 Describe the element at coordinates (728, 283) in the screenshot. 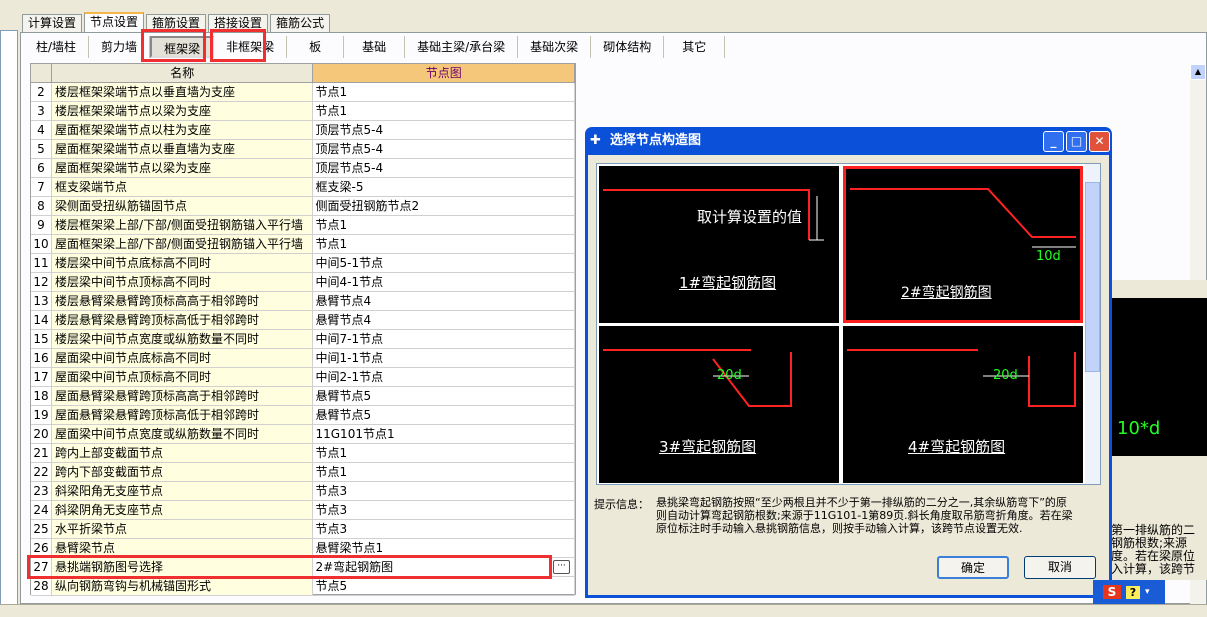

I see `diagram-caption: 1#弯起钢筋图` at that location.